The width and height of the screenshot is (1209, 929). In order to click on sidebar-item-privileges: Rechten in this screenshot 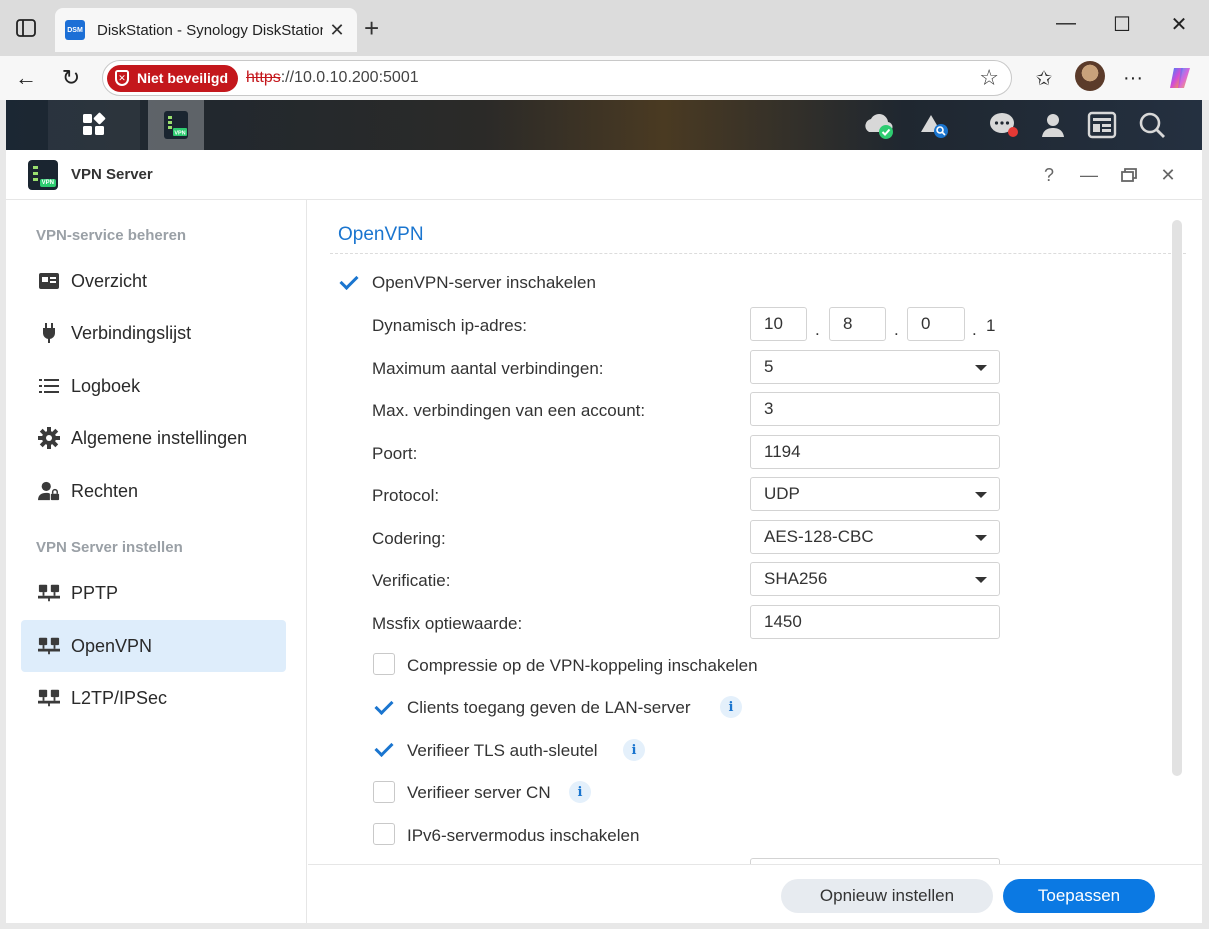, I will do `click(153, 491)`.